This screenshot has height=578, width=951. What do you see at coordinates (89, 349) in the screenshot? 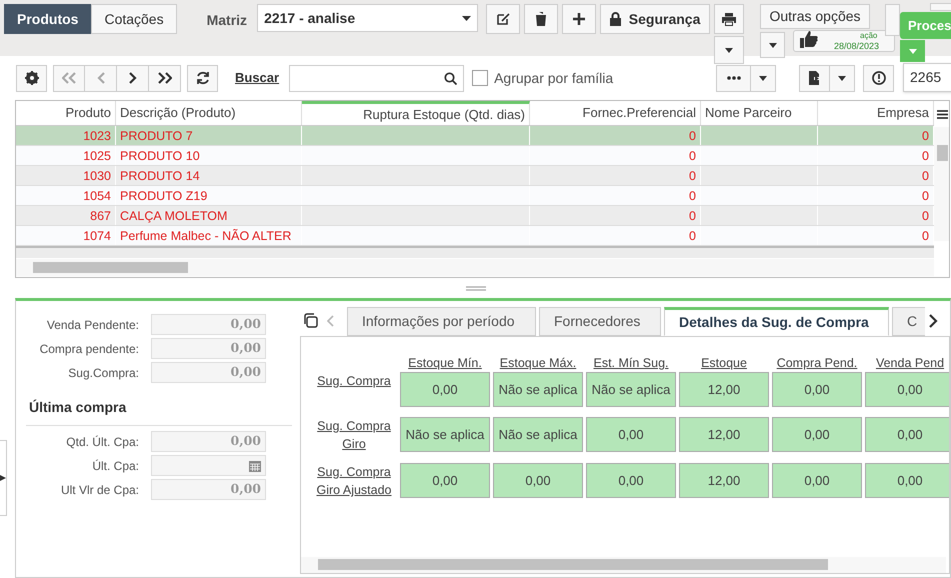
I see `field-label: Compra pendente:` at bounding box center [89, 349].